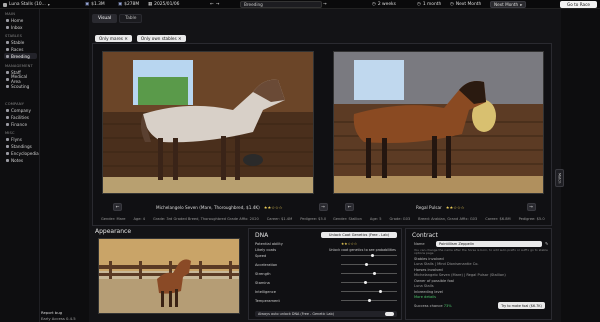 This screenshot has width=600, height=322. Describe the element at coordinates (14, 36) in the screenshot. I see `sidebar-section-stables: STABLES` at that location.